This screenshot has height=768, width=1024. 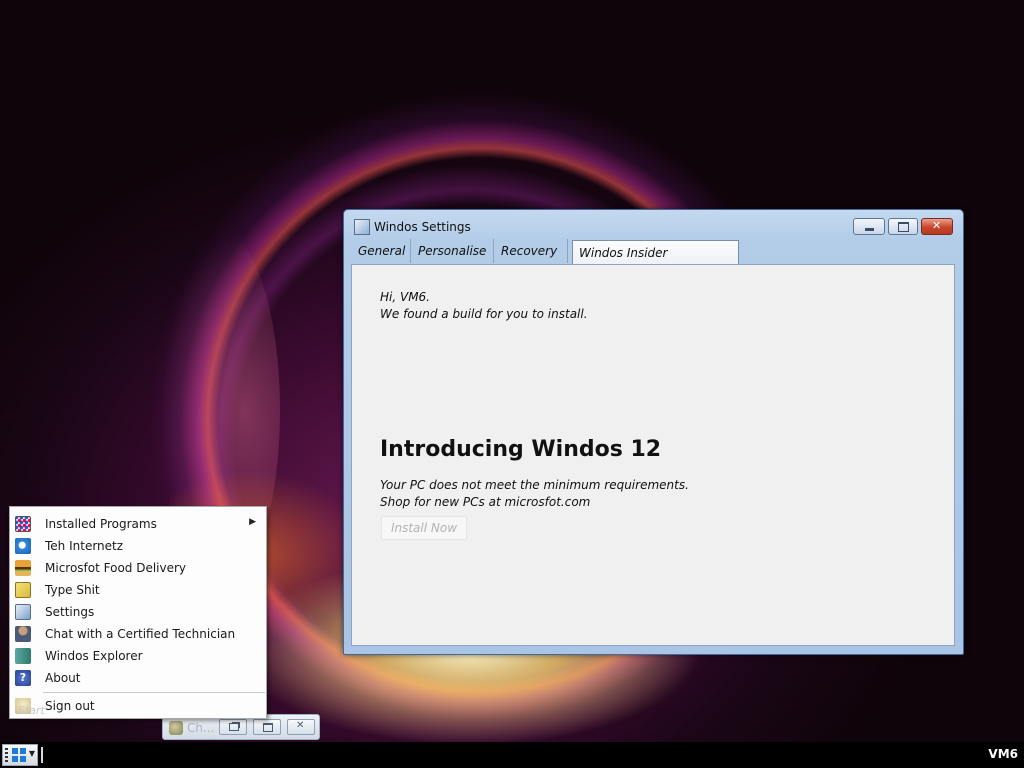 I want to click on headline: Introducing Windos 12, so click(x=521, y=449).